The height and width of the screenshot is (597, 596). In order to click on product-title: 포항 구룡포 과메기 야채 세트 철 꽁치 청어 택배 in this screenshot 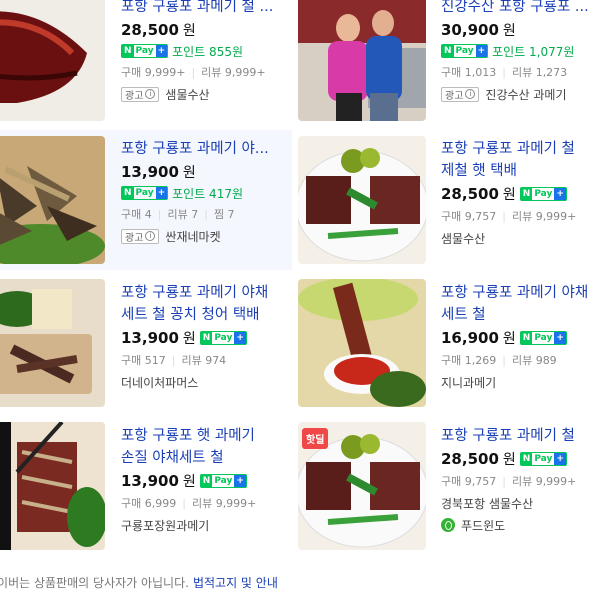, I will do `click(211, 304)`.